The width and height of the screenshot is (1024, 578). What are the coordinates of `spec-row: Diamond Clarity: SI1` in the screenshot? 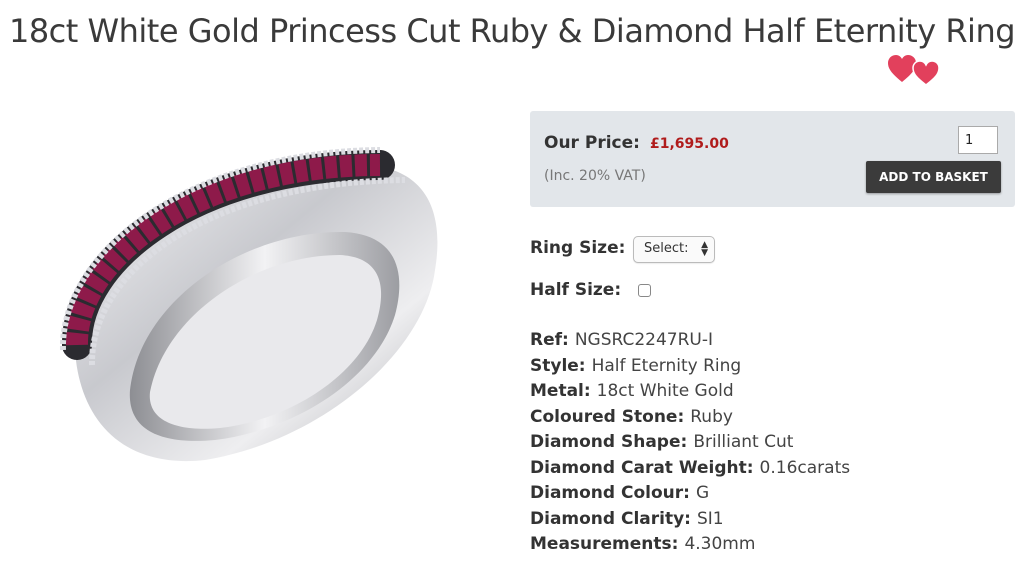 It's located at (690, 520).